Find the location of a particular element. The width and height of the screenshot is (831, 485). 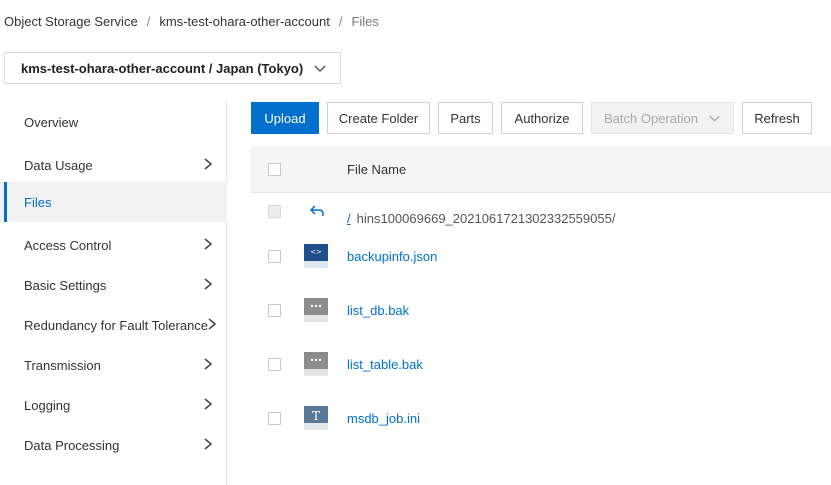

table-header: File Name is located at coordinates (541, 169).